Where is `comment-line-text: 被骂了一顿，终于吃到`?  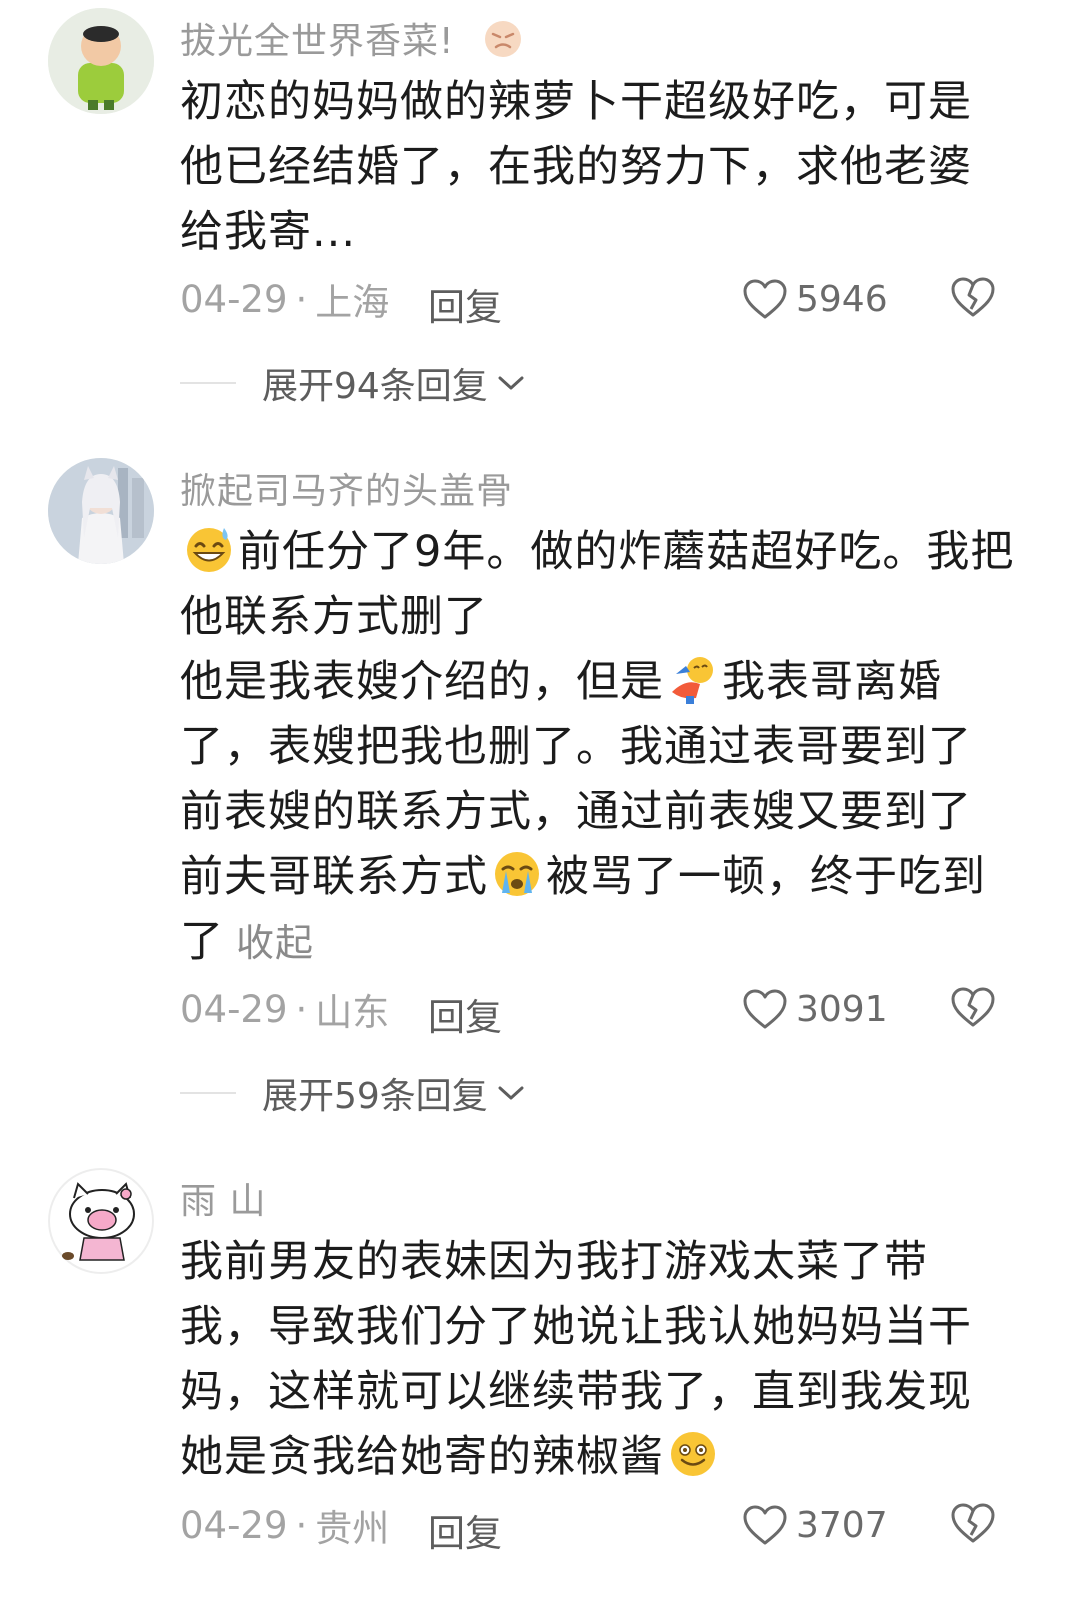 comment-line-text: 被骂了一顿，终于吃到 is located at coordinates (766, 877).